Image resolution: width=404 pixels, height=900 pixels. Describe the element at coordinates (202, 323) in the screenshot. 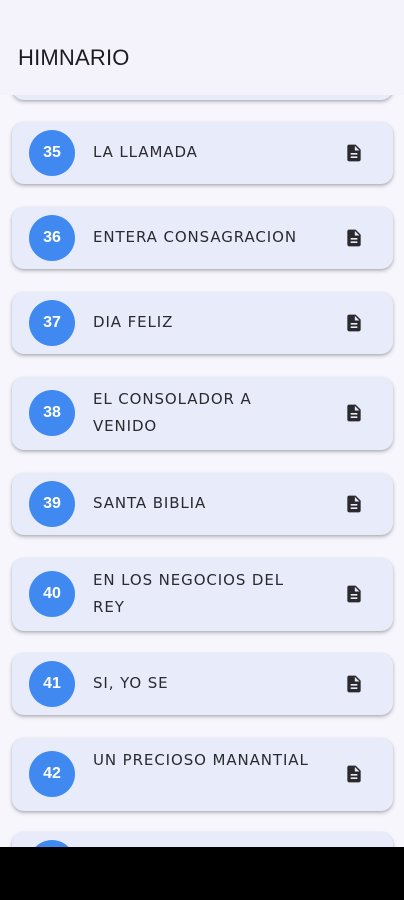

I see `list-item: 37 DIA FELIZ` at that location.